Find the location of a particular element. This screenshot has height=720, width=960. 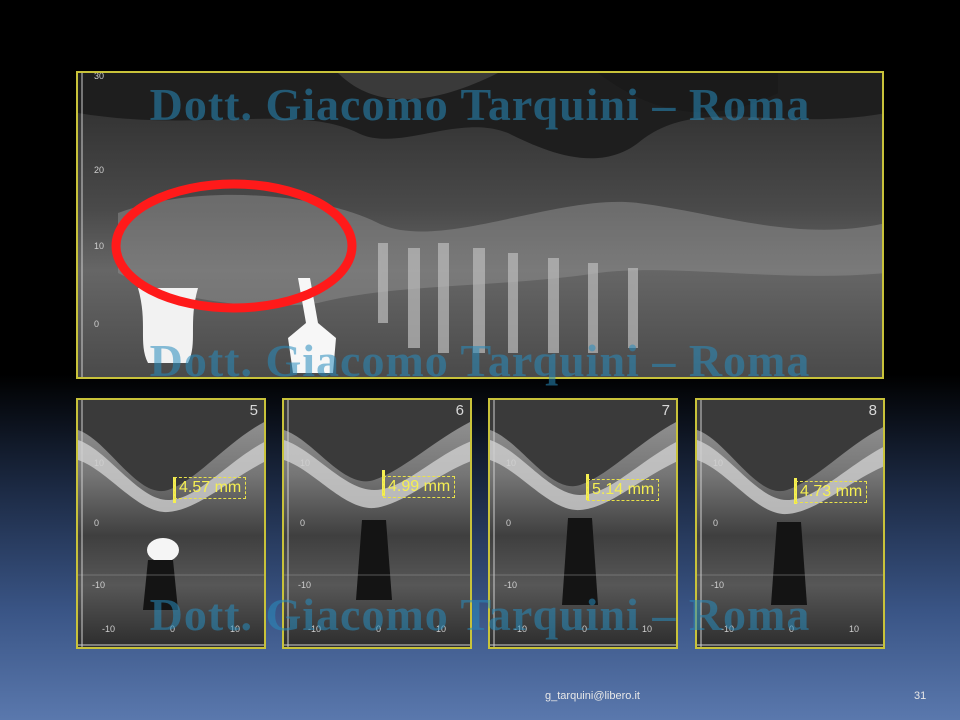

footer-email: g_tarquini@libero.it is located at coordinates (592, 696).